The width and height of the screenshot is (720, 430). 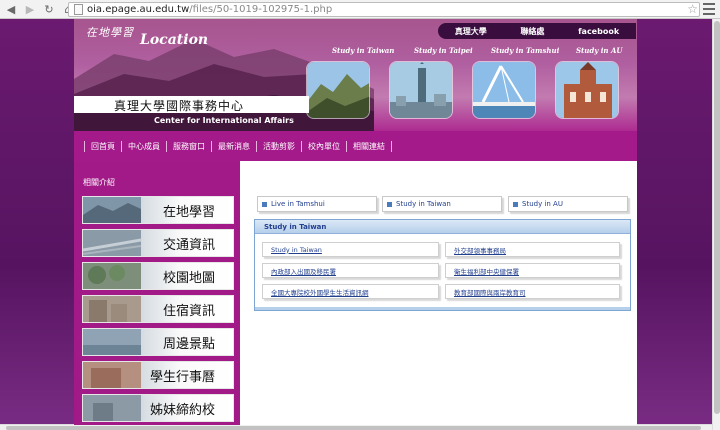 What do you see at coordinates (188, 146) in the screenshot?
I see `nav-service: 服務窗口` at bounding box center [188, 146].